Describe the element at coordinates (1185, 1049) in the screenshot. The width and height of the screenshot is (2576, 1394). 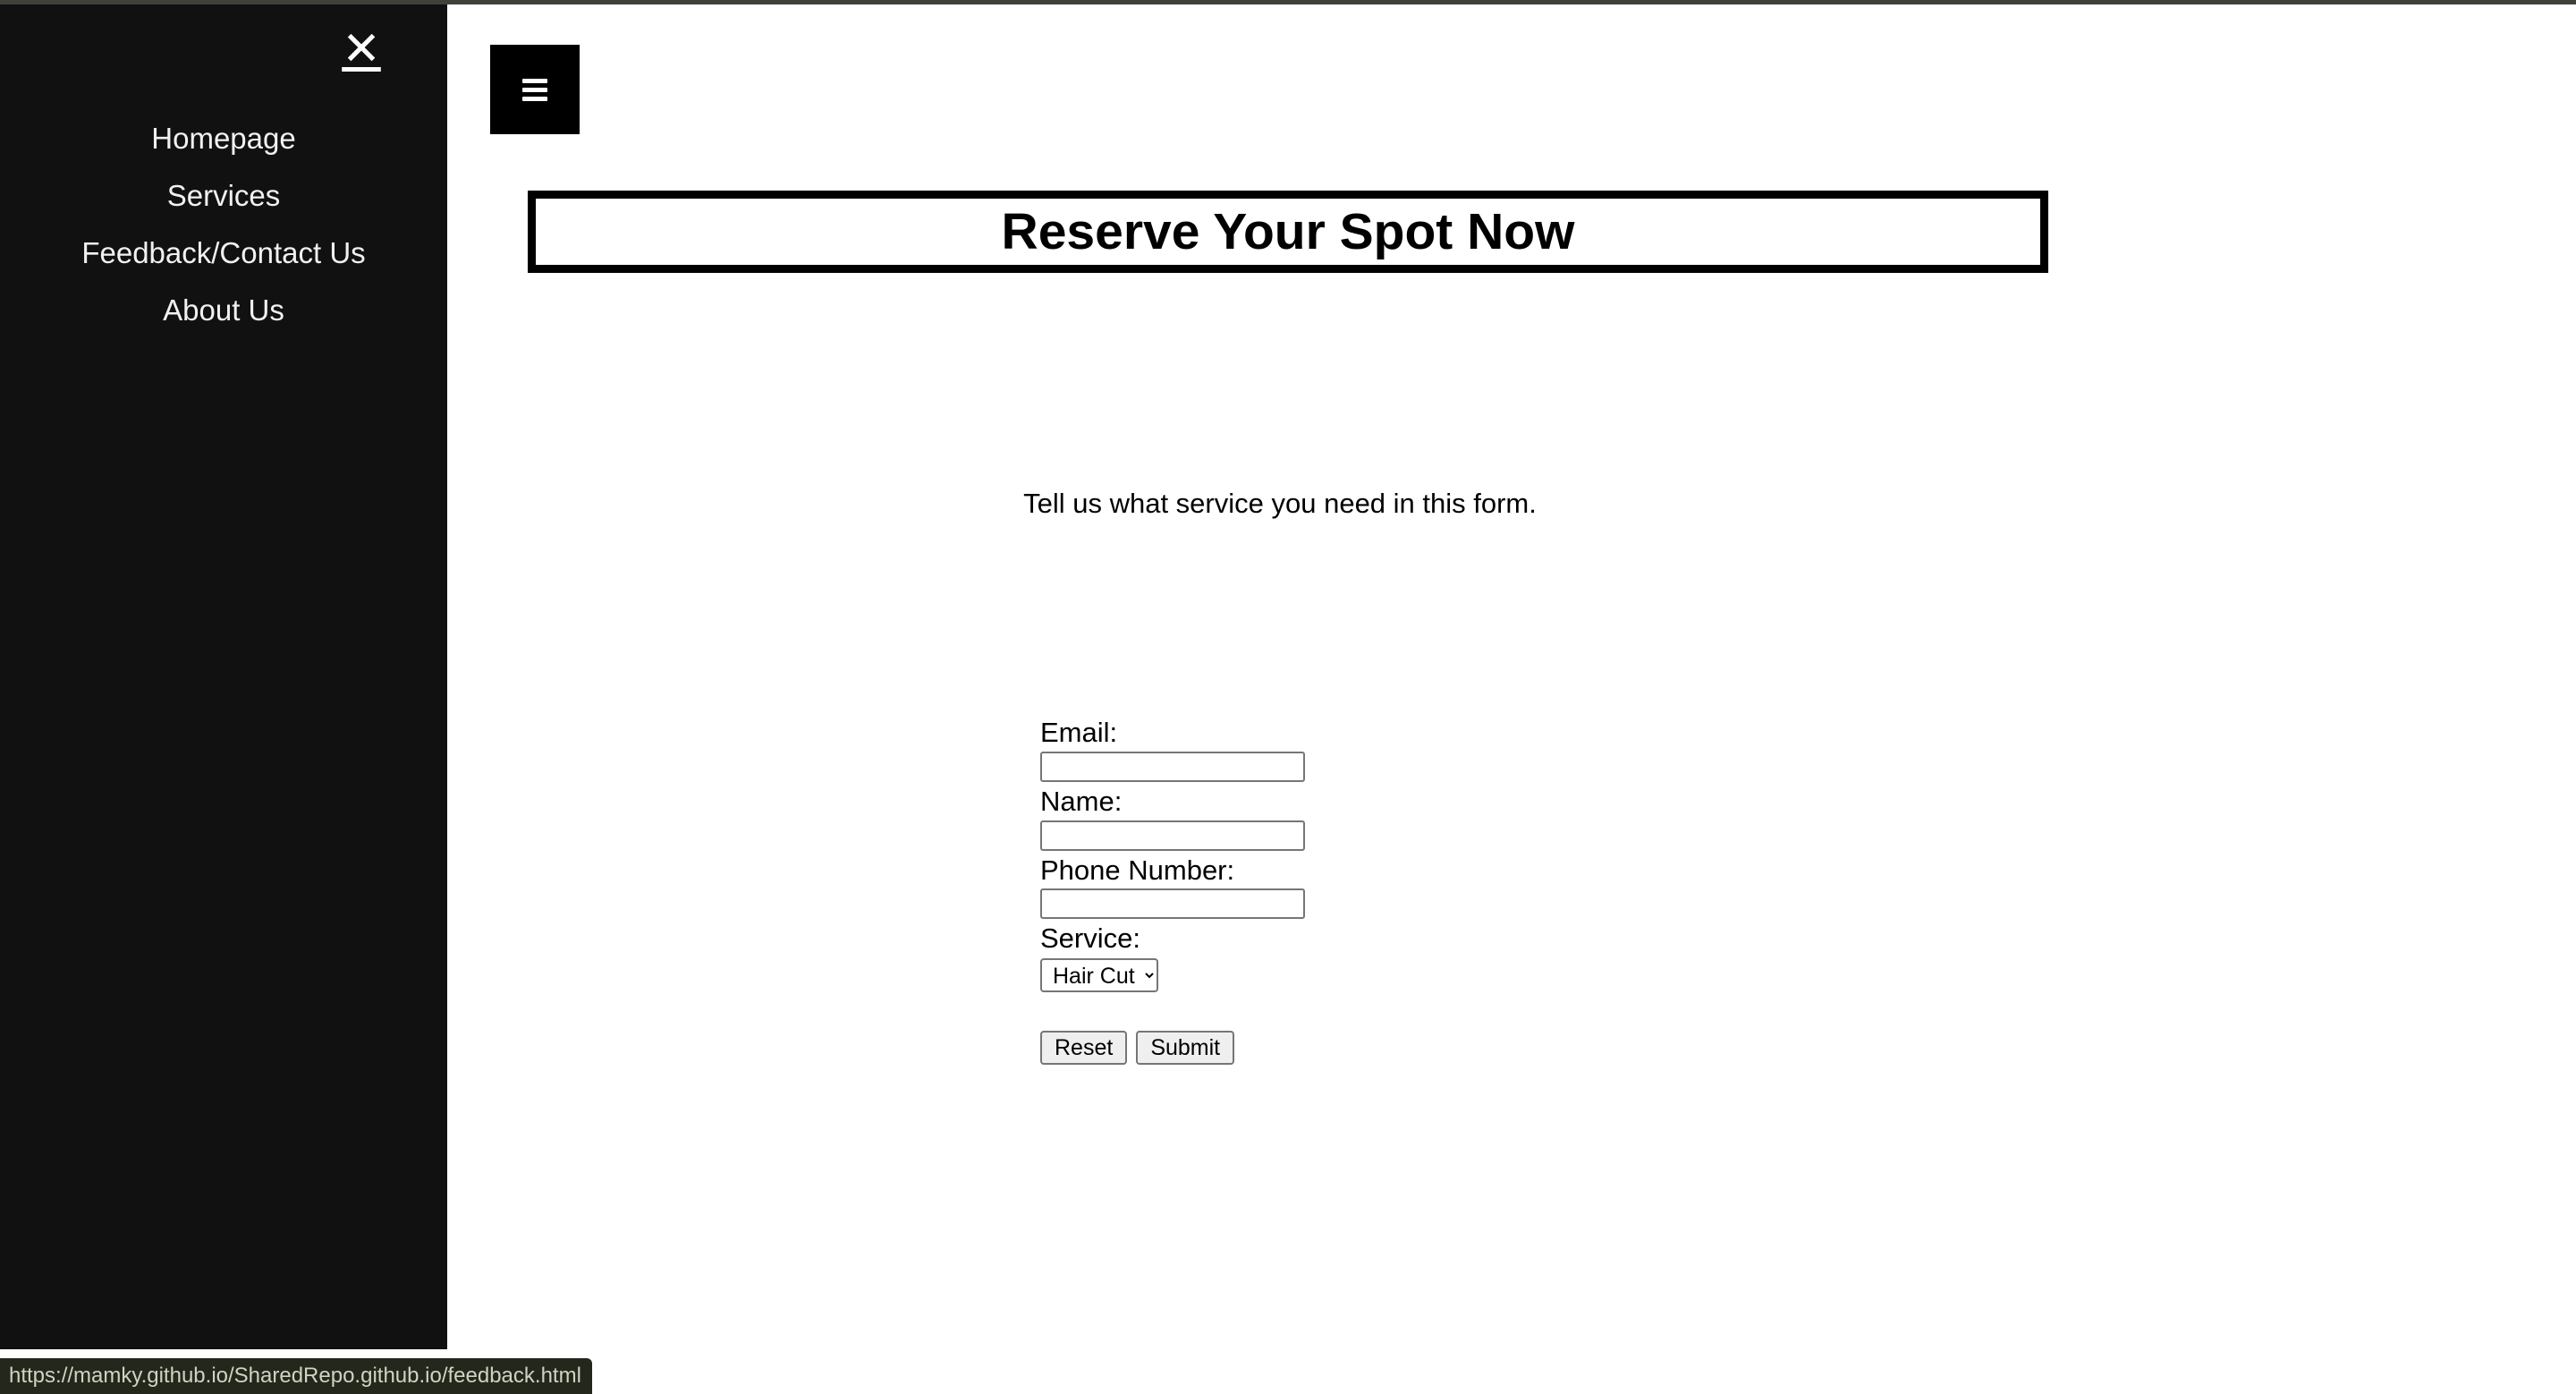
I see `submit-button: Submit` at that location.